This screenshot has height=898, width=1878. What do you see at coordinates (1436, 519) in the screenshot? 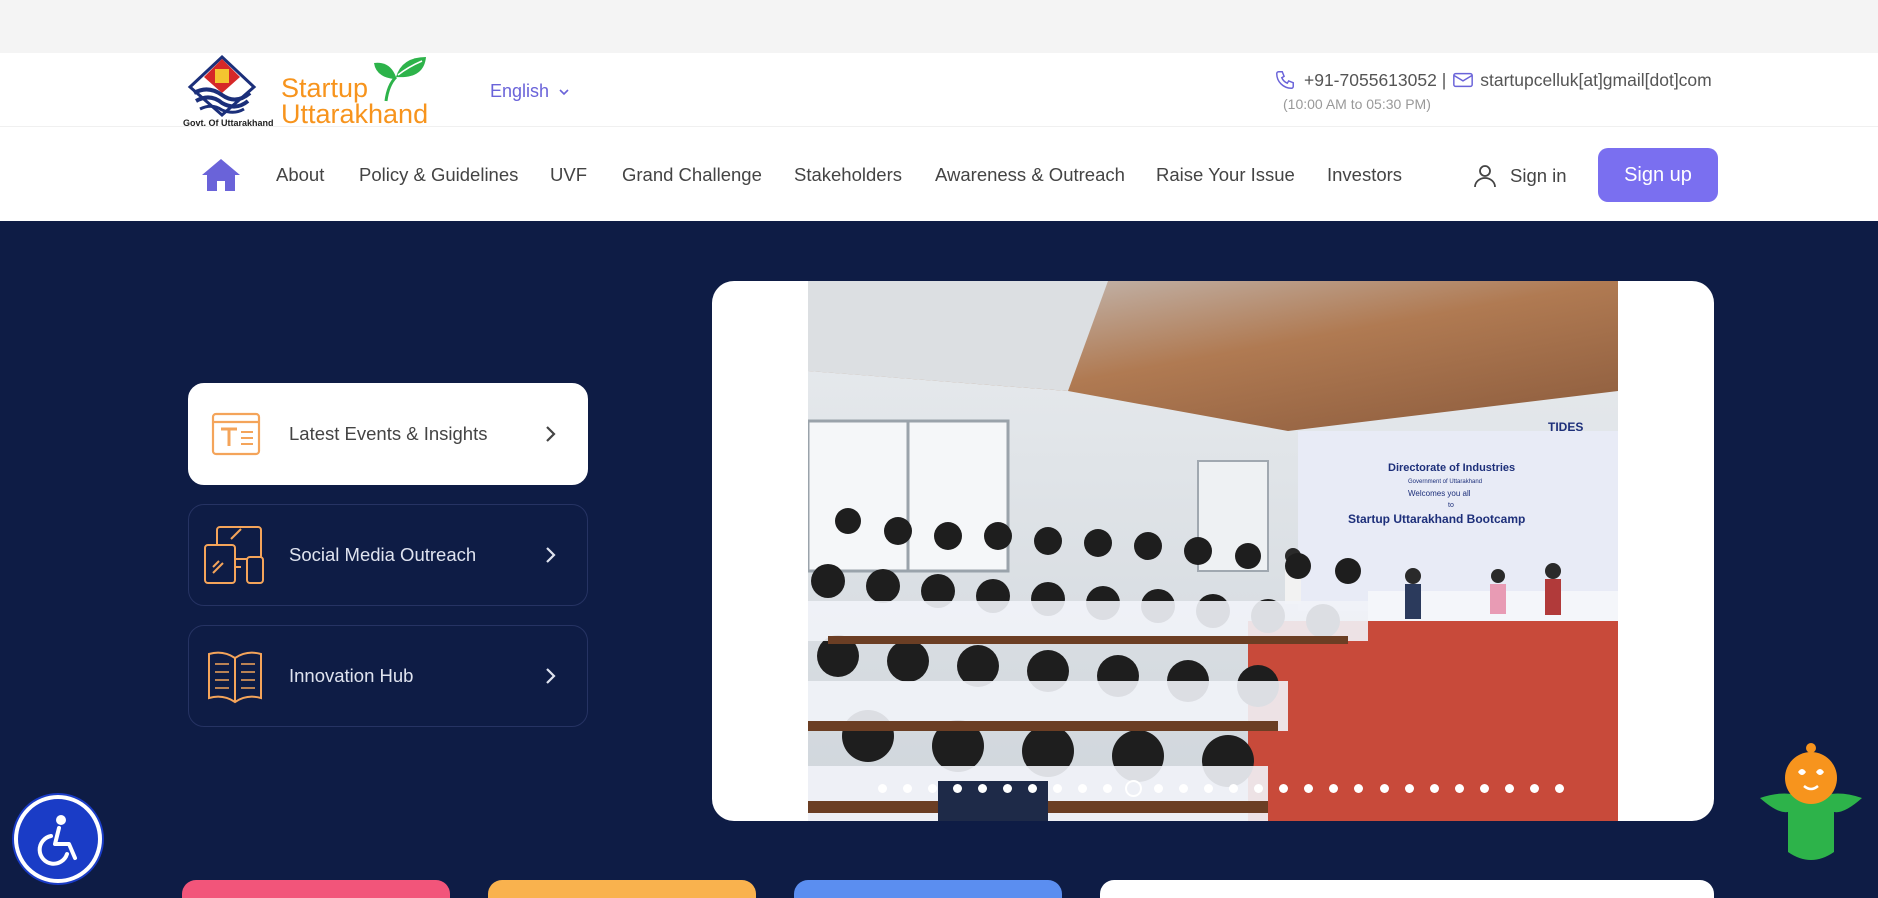
I see `banner-title: Startup Uttarakhand Bootcamp` at bounding box center [1436, 519].